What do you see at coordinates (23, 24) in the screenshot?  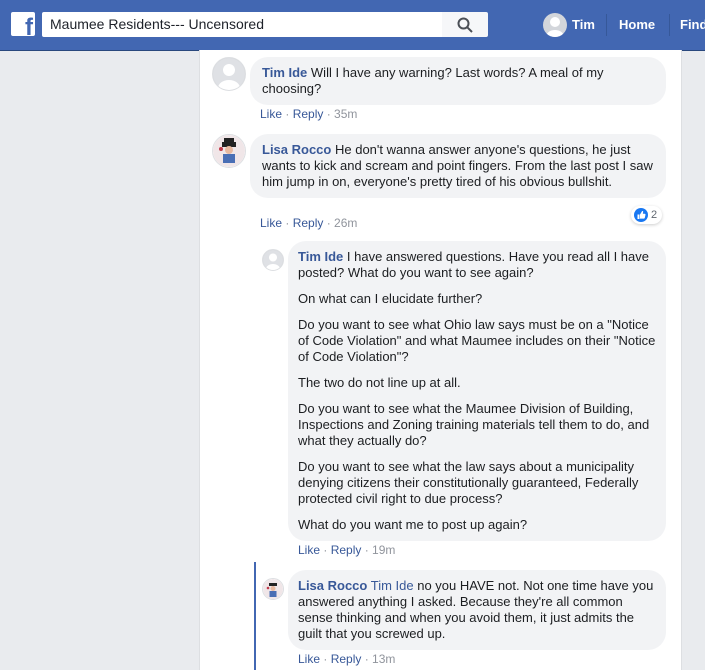 I see `facebook-logo-icon: f` at bounding box center [23, 24].